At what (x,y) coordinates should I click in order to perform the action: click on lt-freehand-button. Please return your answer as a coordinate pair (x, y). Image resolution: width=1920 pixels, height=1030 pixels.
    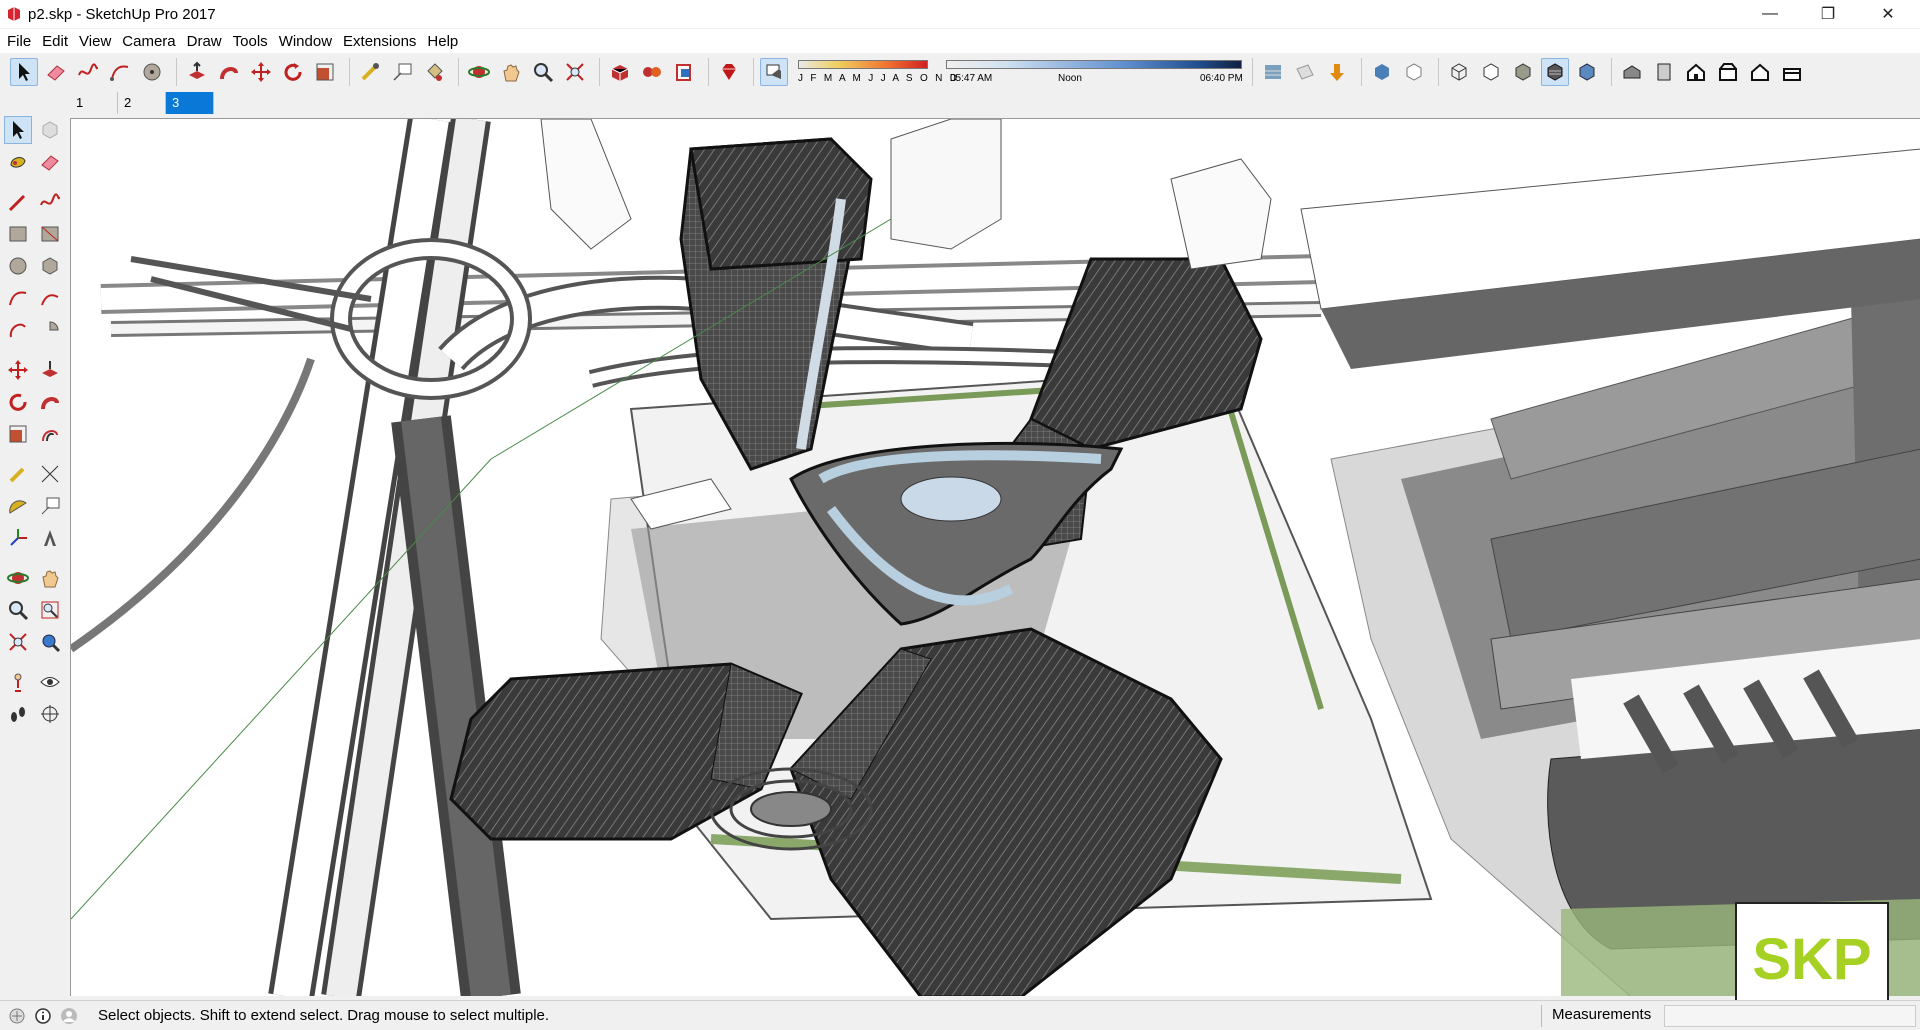
    Looking at the image, I should click on (50, 202).